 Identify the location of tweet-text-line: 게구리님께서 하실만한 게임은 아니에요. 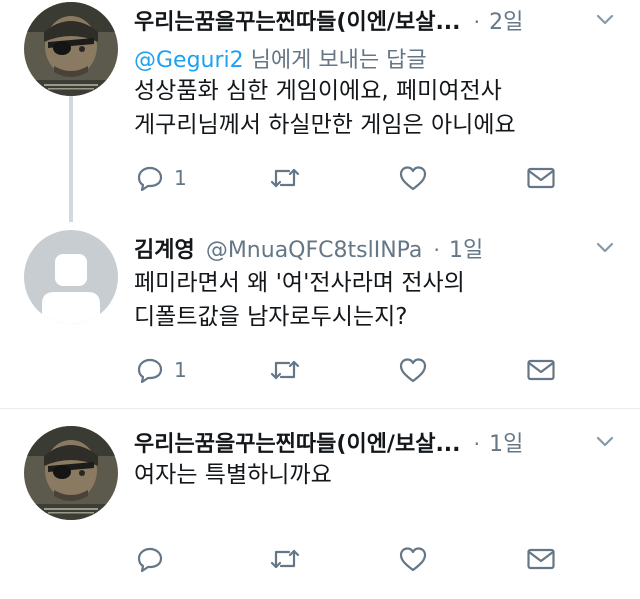
(325, 125).